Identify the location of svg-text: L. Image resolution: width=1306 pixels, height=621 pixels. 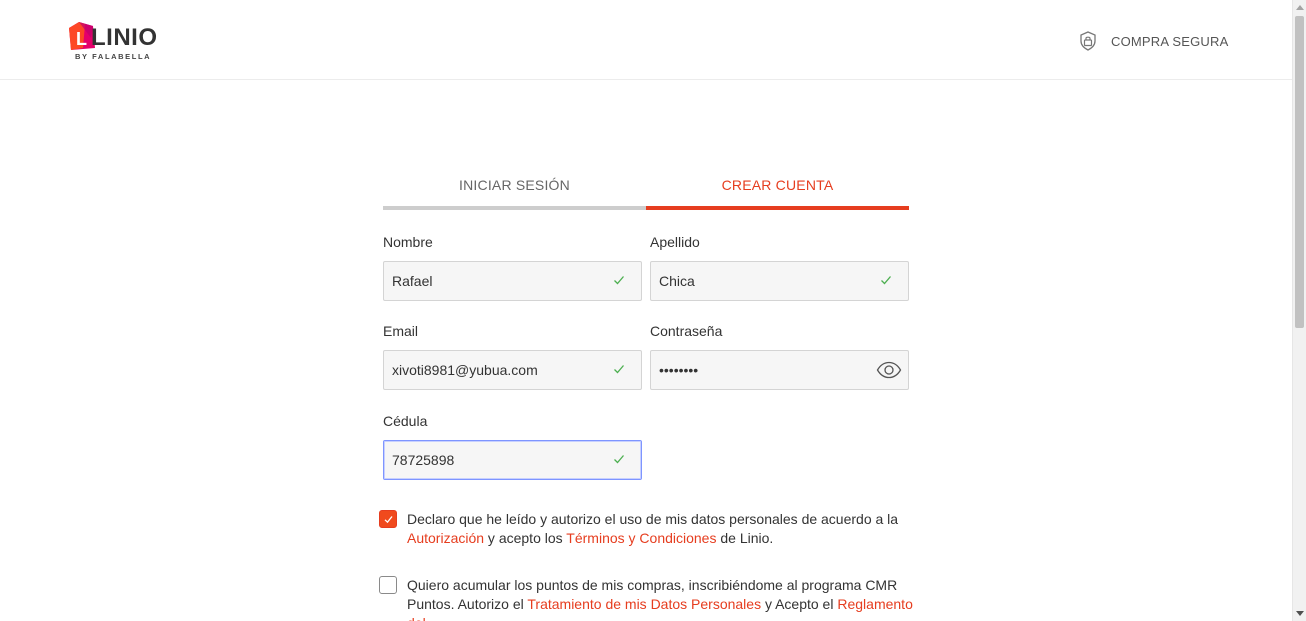
(81, 39).